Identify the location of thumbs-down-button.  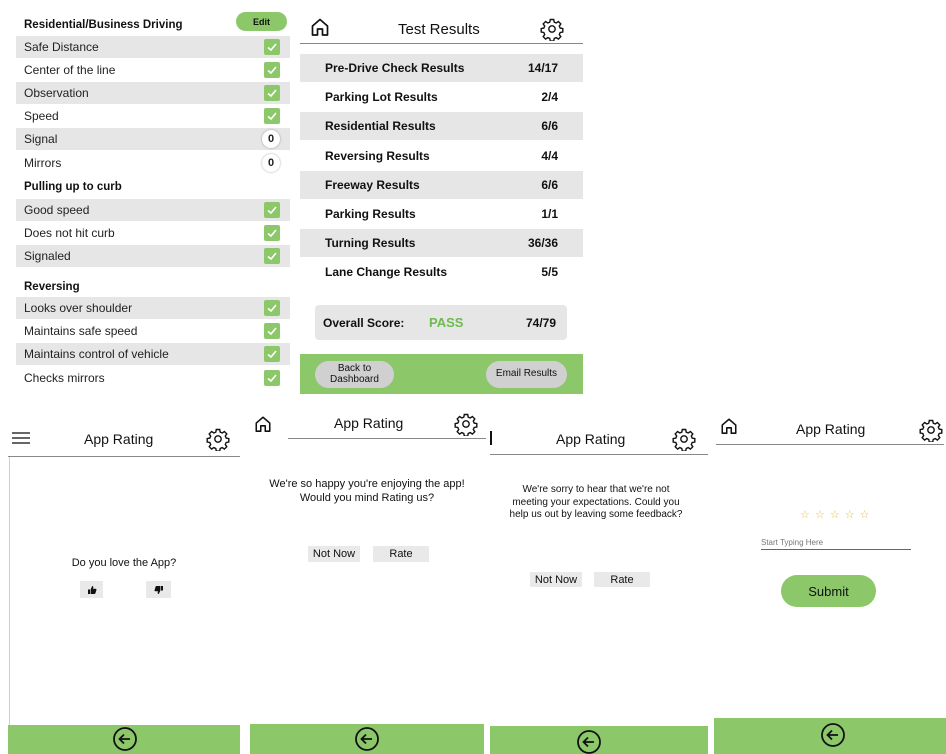
(158, 589).